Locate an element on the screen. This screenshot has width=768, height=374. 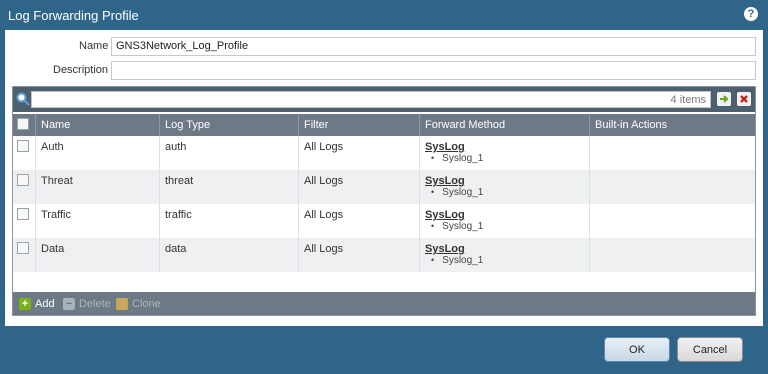
table-row: Auth auth All Logs SysLog • Syslog_1 is located at coordinates (384, 153).